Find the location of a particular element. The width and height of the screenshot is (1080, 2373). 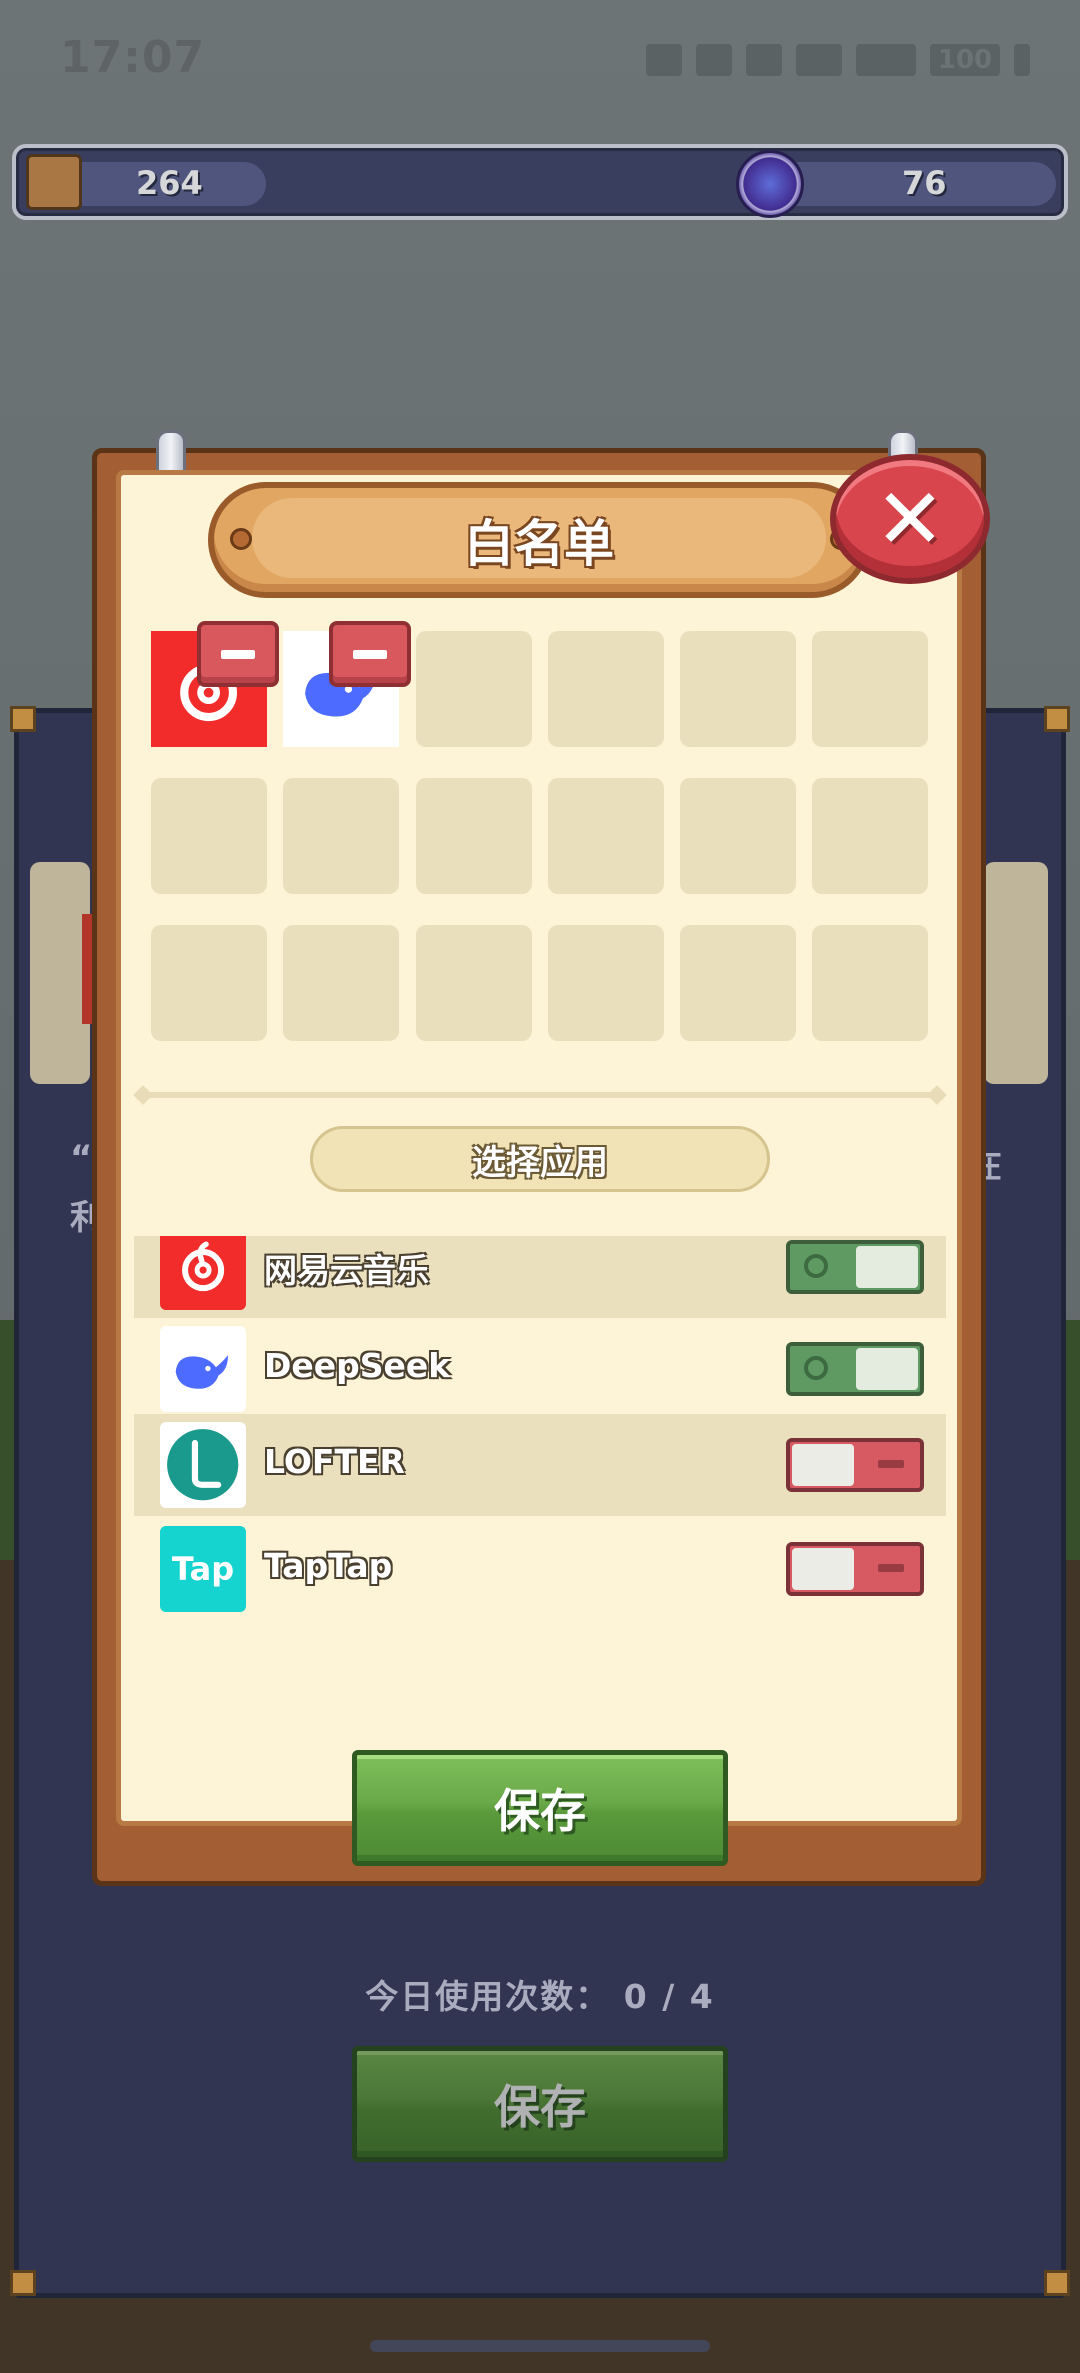

netease-music-icon is located at coordinates (203, 1273).